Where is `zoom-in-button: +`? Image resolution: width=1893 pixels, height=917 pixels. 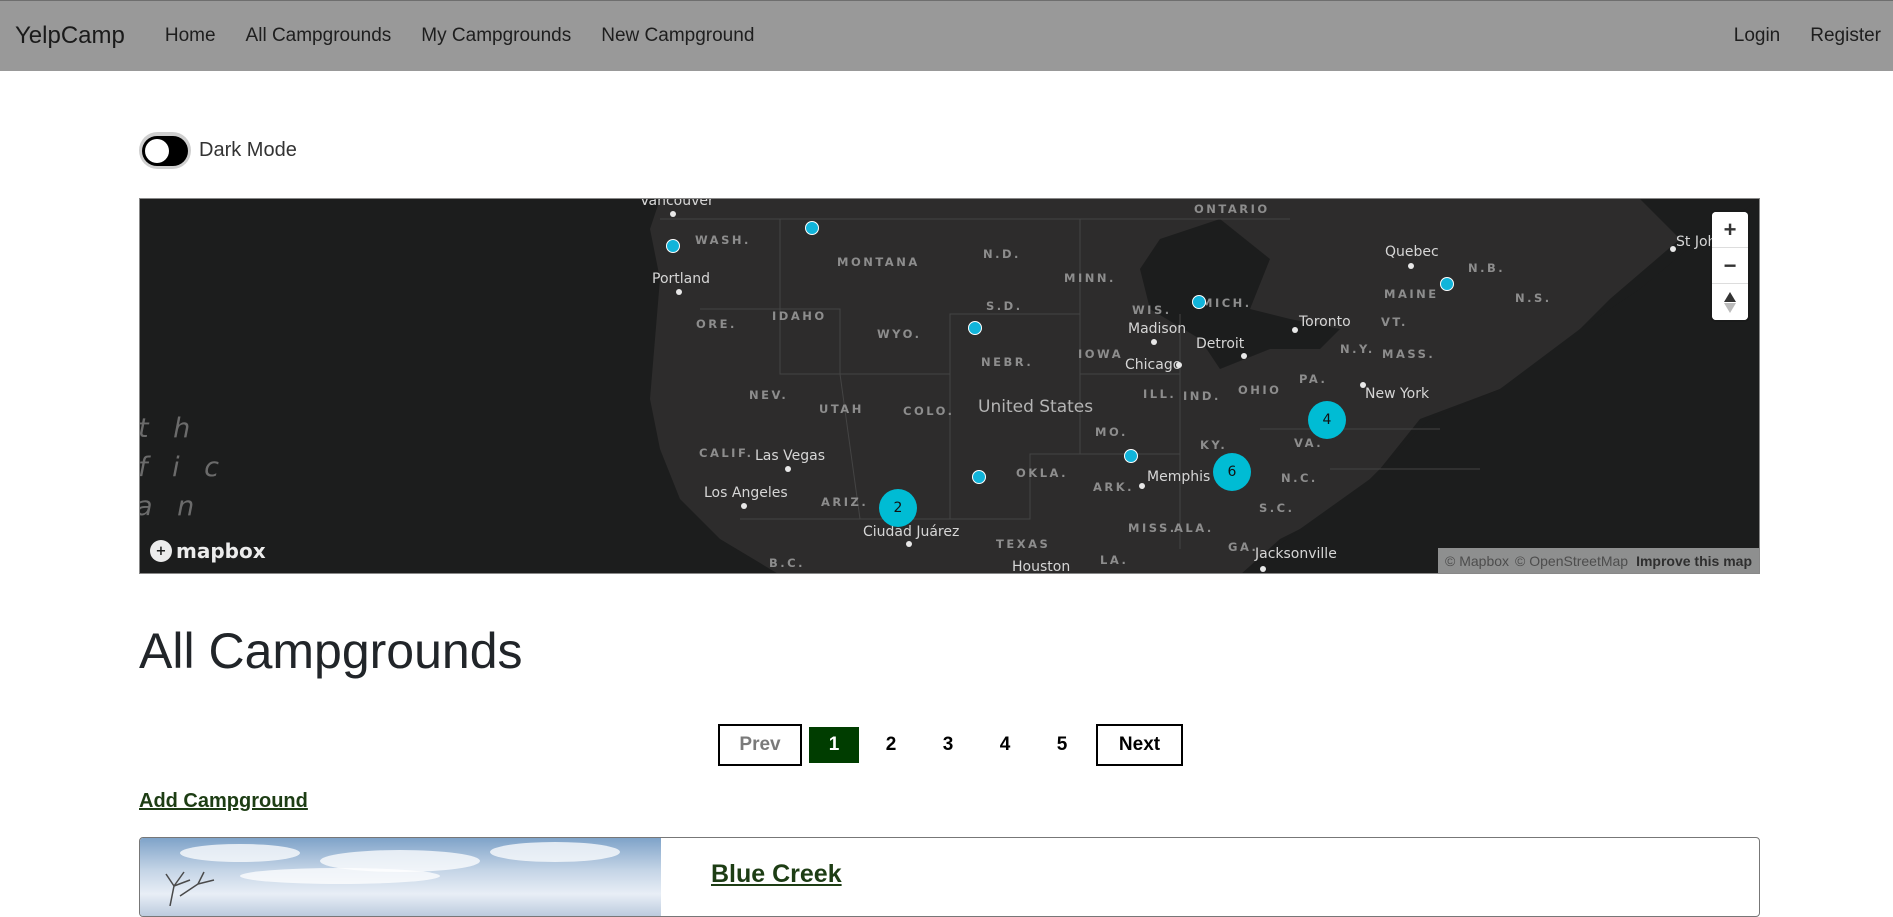 zoom-in-button: + is located at coordinates (1730, 230).